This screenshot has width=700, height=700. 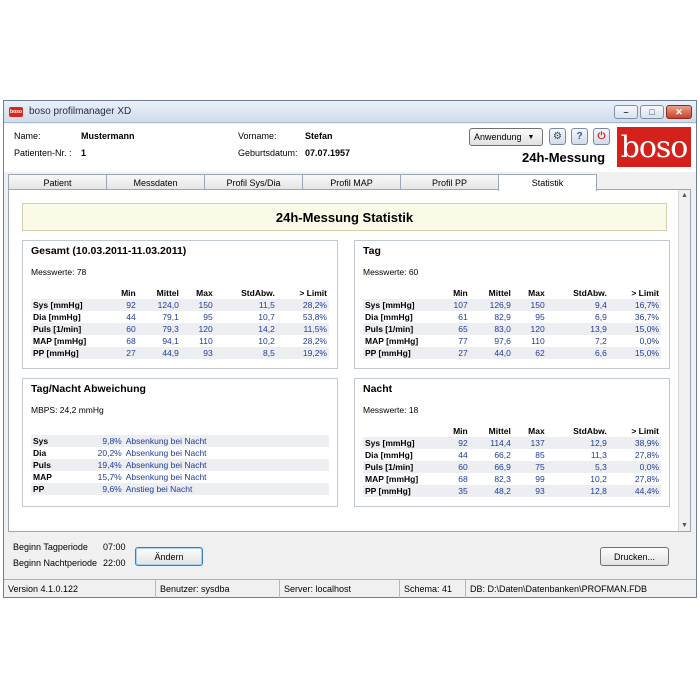 I want to click on cell: 5,3, so click(x=577, y=467).